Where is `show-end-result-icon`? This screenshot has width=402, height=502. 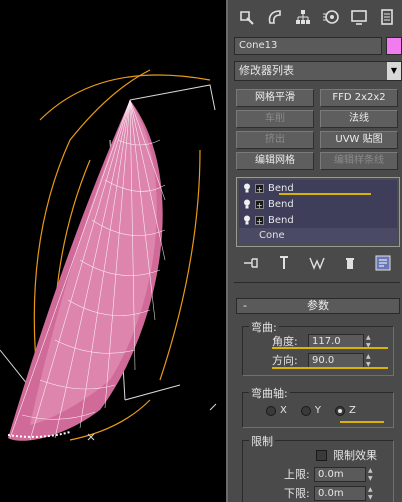 show-end-result-icon is located at coordinates (284, 263).